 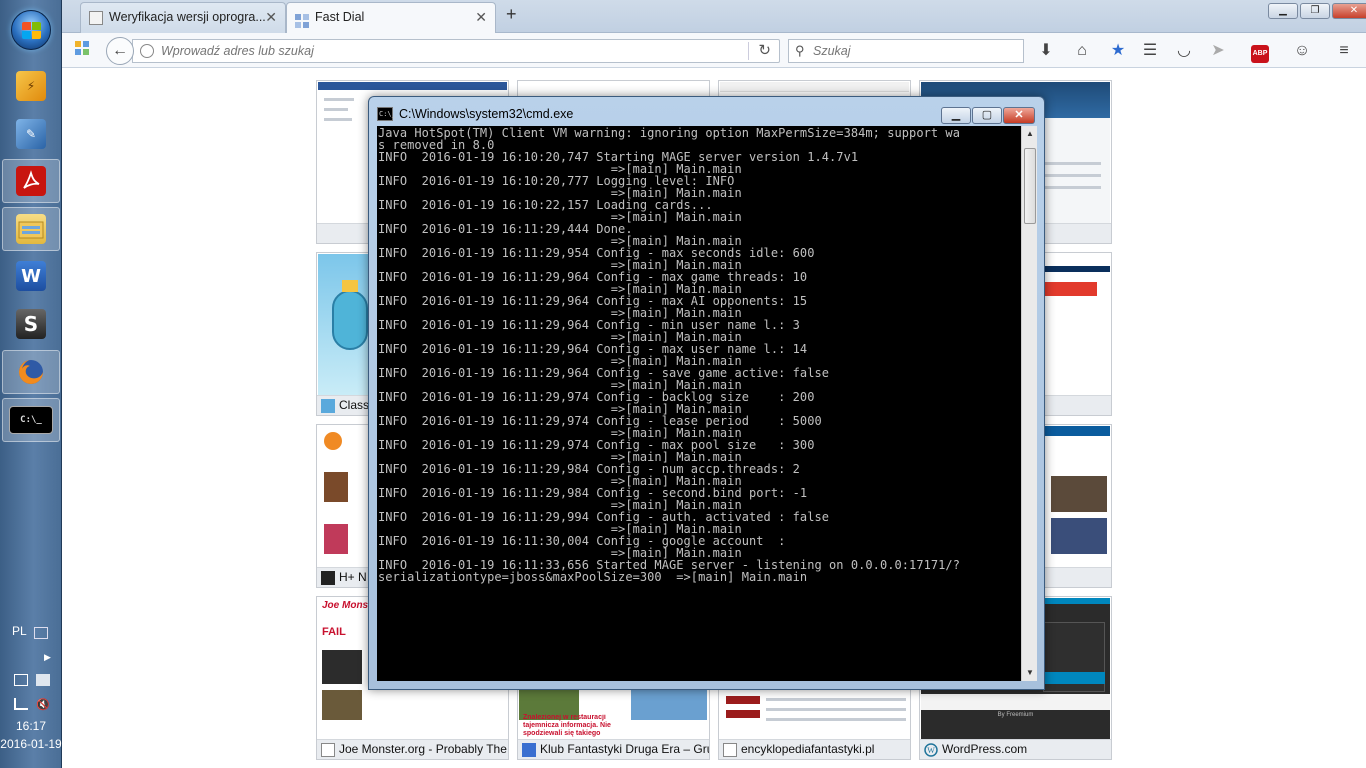 I want to click on svg-text: W, so click(x=931, y=750).